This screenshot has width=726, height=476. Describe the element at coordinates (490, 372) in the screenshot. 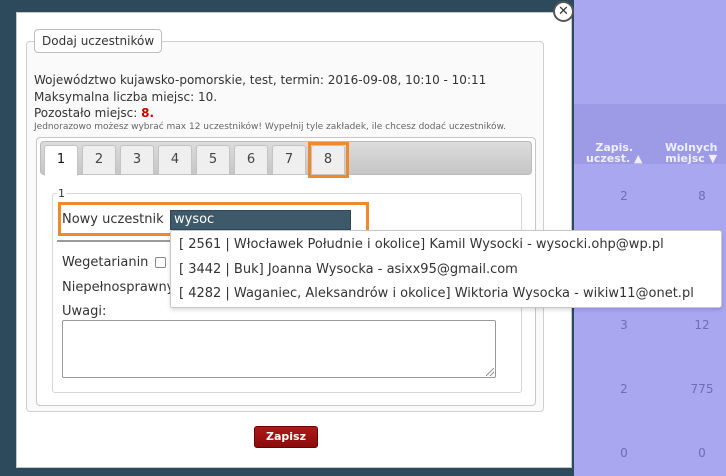

I see `resize-grip-icon` at that location.